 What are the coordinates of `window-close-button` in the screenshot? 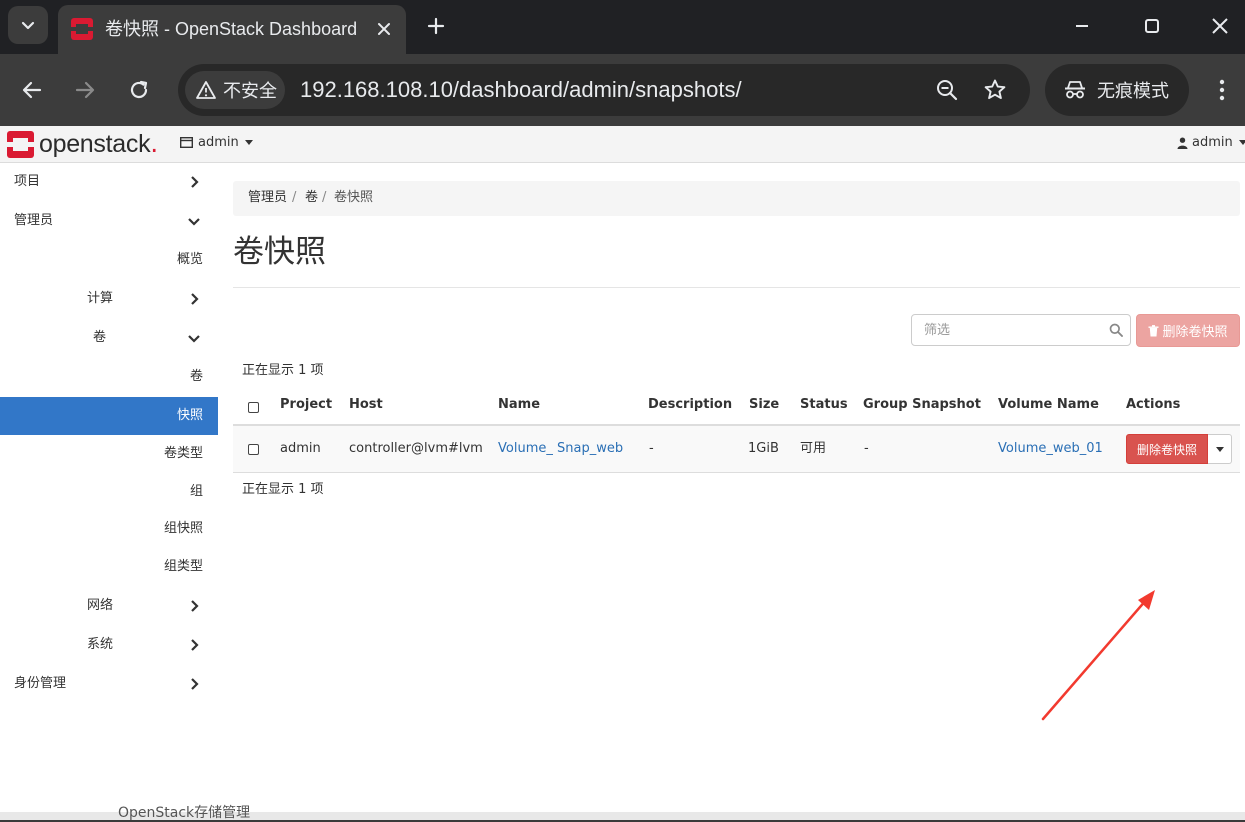 It's located at (1220, 26).